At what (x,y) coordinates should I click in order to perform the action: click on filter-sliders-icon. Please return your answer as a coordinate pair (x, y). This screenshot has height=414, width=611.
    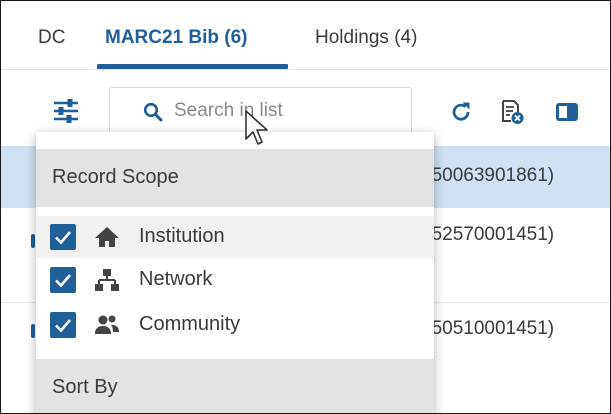
    Looking at the image, I should click on (66, 111).